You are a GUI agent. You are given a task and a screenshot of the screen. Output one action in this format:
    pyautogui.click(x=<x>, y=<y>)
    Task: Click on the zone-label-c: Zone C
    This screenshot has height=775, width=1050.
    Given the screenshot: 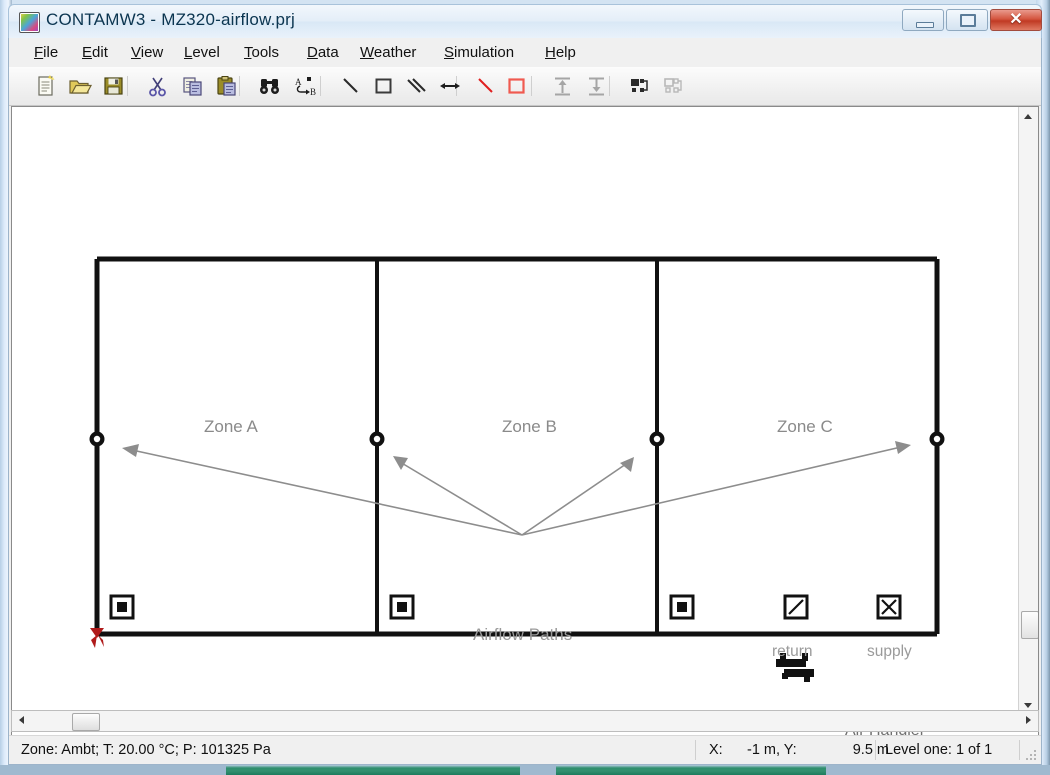 What is the action you would take?
    pyautogui.click(x=805, y=426)
    